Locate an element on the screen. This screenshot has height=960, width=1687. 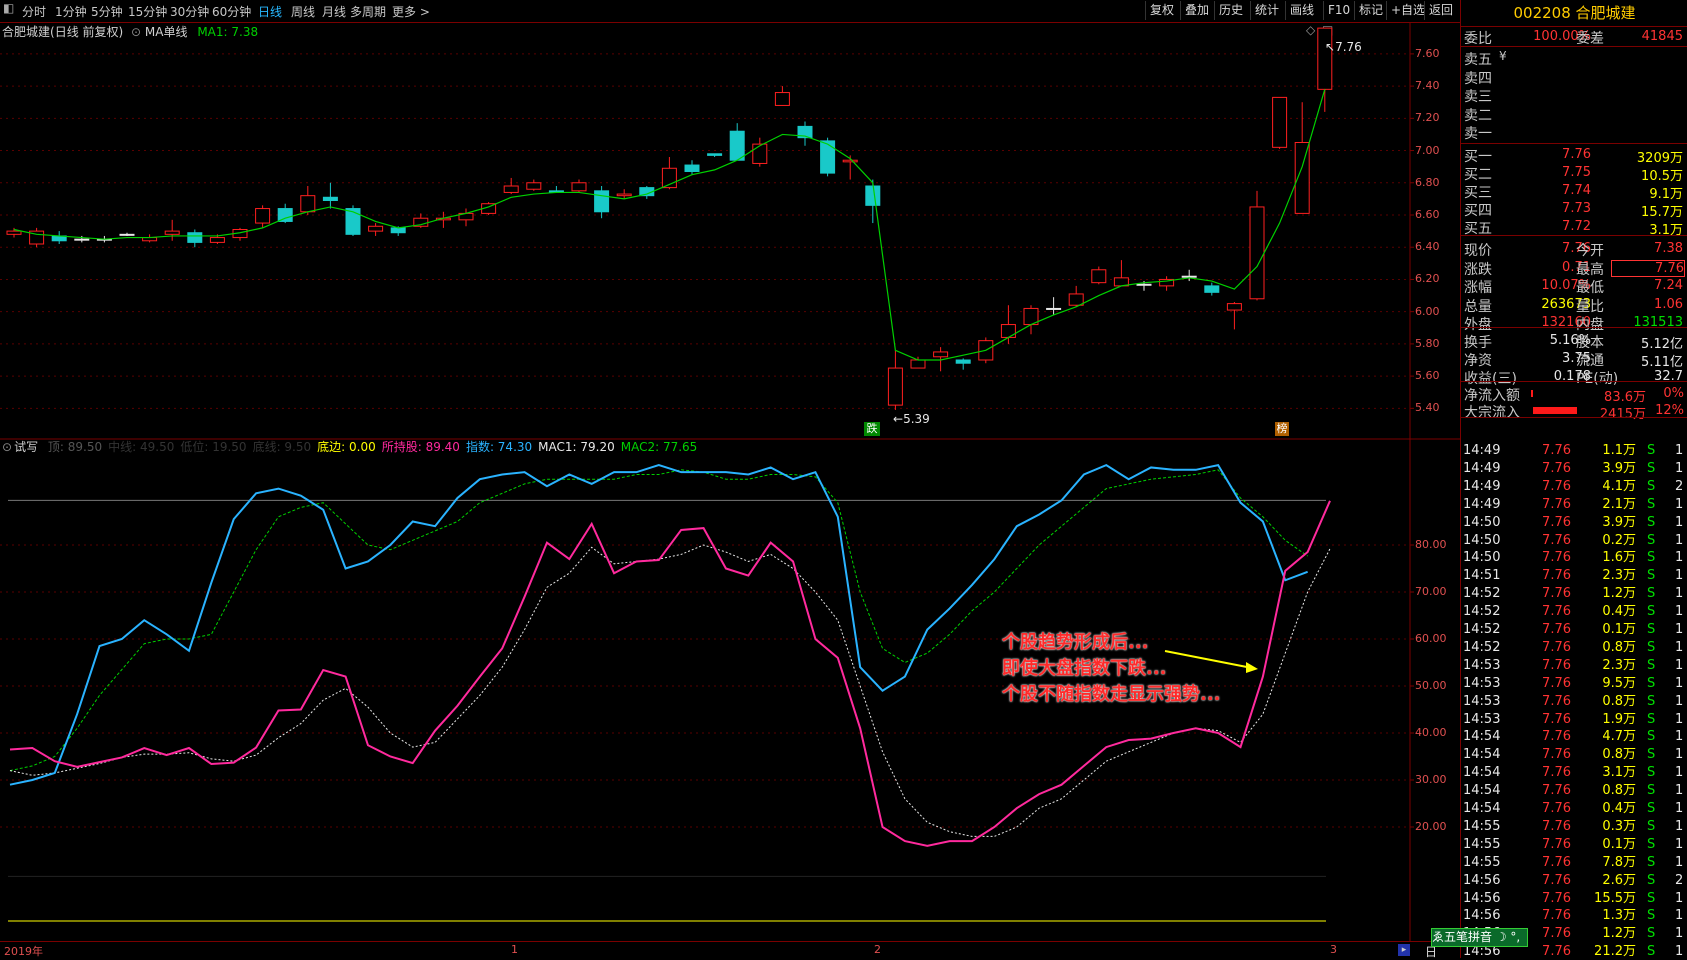
buy-price: 7.76 is located at coordinates (1556, 154).